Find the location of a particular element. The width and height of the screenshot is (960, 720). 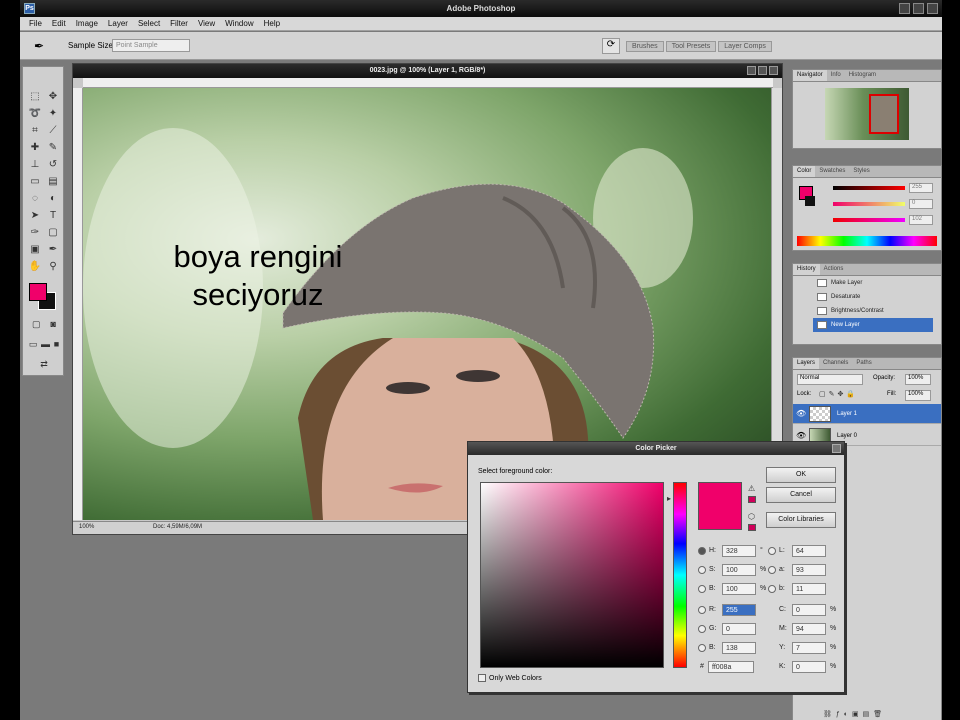

menu-file: File is located at coordinates (35, 23).